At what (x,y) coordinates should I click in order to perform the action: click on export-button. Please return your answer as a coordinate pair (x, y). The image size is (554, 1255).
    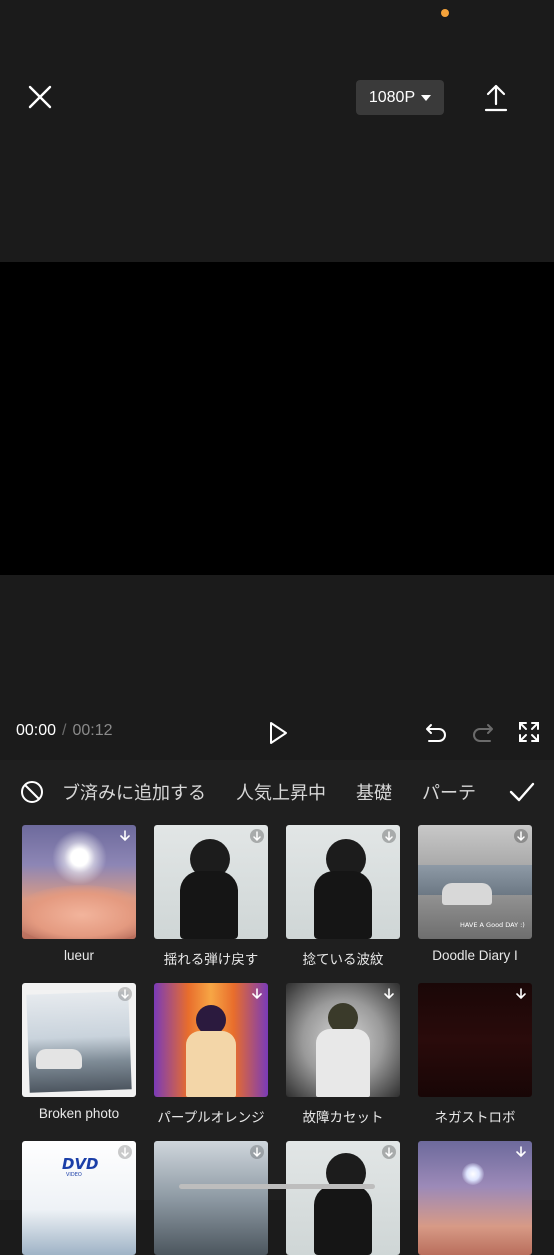
    Looking at the image, I should click on (496, 98).